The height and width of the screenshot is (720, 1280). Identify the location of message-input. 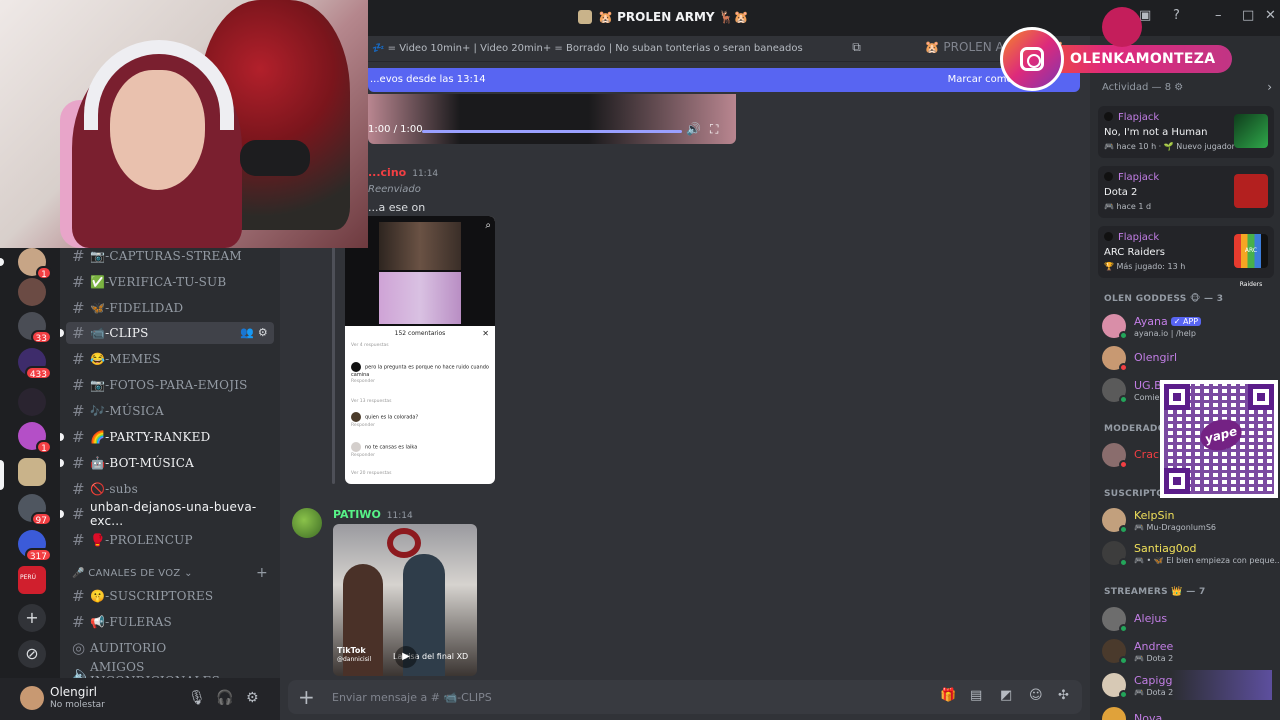
(612, 697).